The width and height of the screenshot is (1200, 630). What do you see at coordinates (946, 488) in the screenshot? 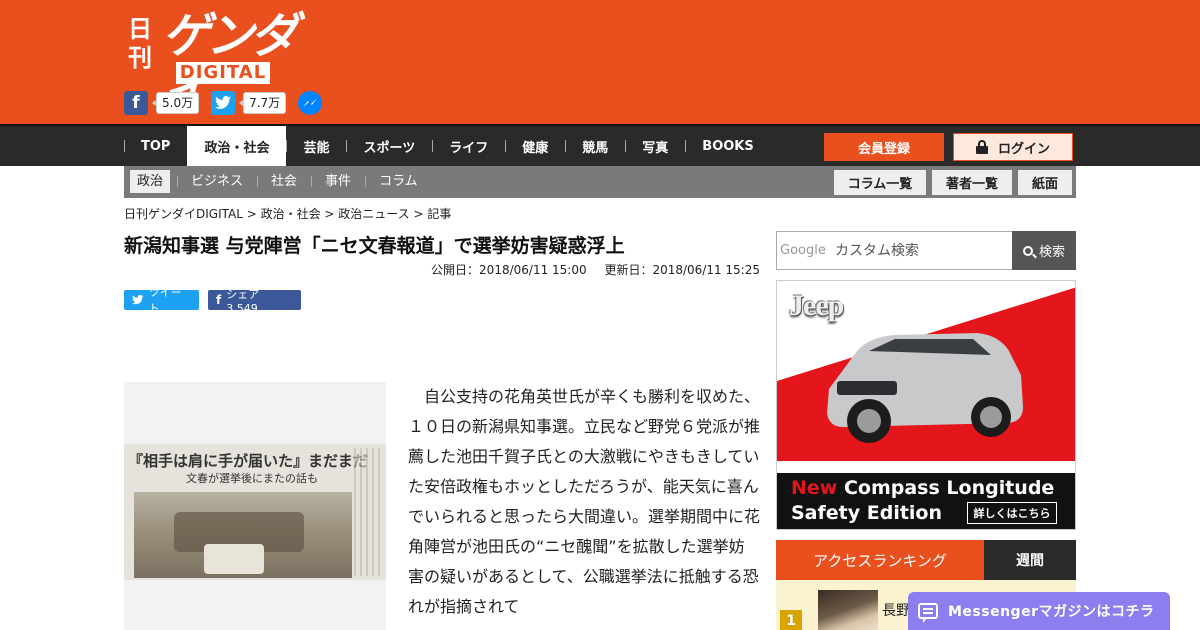
I see `ad-headline-rest: Compass Longitude` at bounding box center [946, 488].